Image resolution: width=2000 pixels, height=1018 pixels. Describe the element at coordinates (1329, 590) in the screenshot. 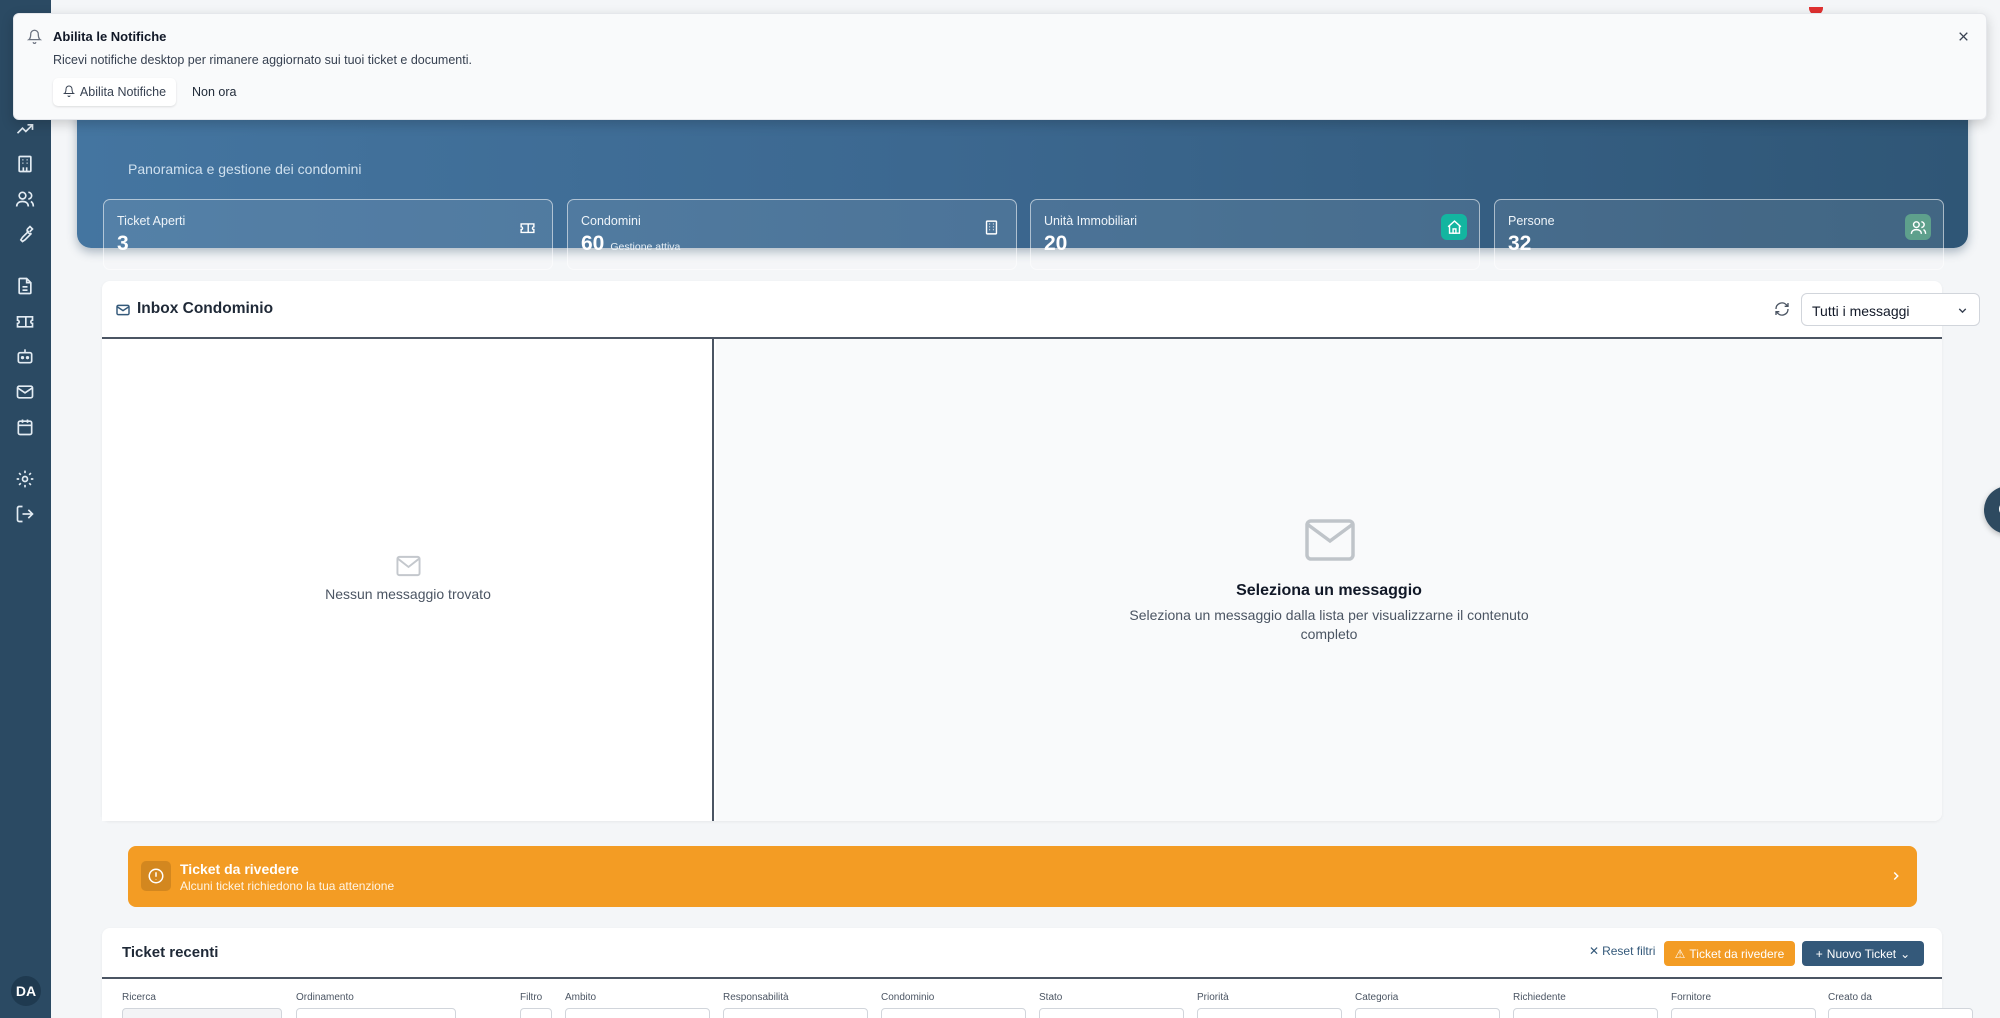

I see `detail-title: Seleziona un messaggio` at that location.